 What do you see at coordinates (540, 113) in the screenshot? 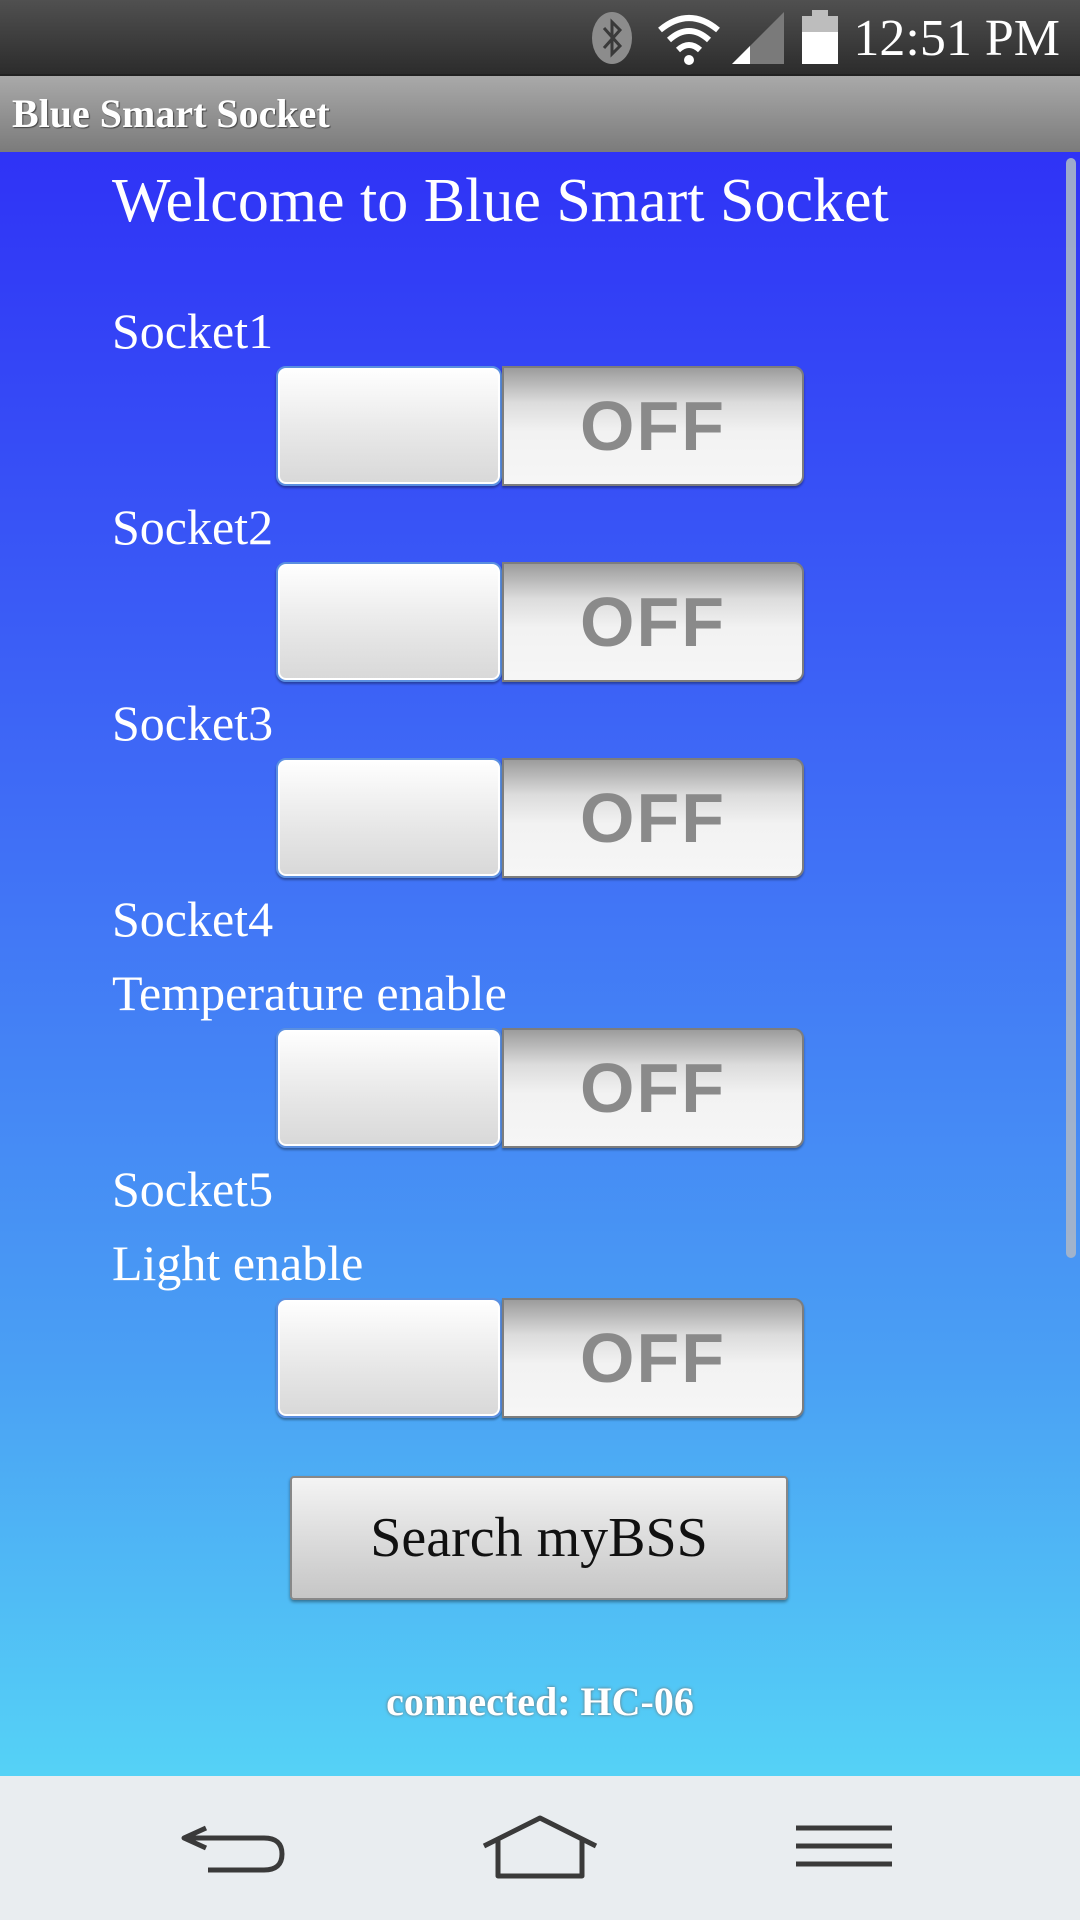
I see `app-title-bar: Blue Smart Socket` at bounding box center [540, 113].